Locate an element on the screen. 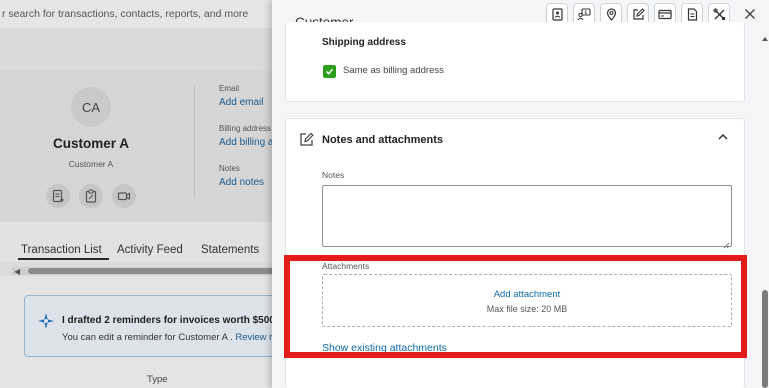  customer-name: Customer A is located at coordinates (90, 143).